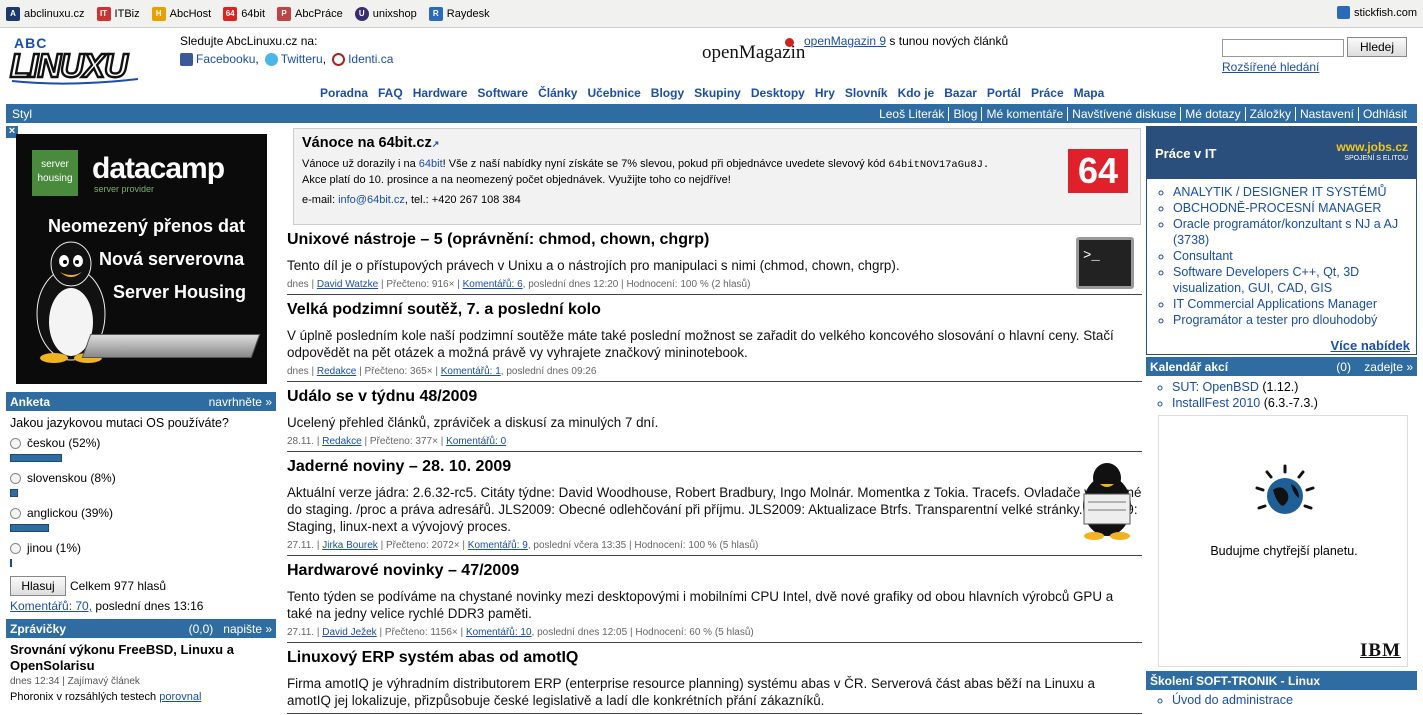 The height and width of the screenshot is (715, 1423). Describe the element at coordinates (38, 586) in the screenshot. I see `vote-button: Hlasuj` at that location.